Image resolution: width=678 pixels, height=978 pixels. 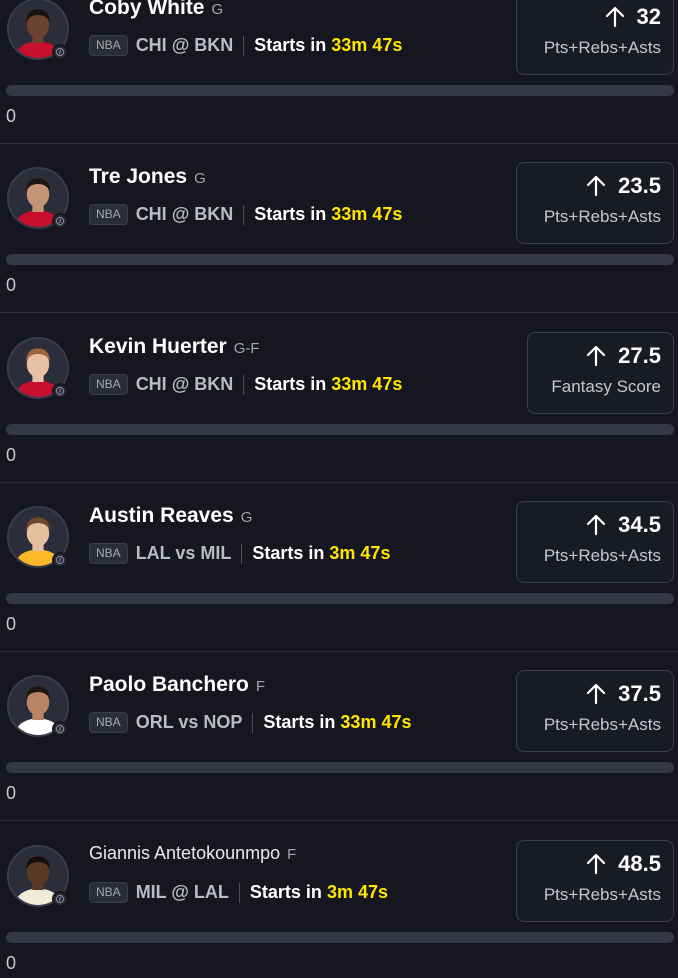 I want to click on line-row: 23.5, so click(x=623, y=186).